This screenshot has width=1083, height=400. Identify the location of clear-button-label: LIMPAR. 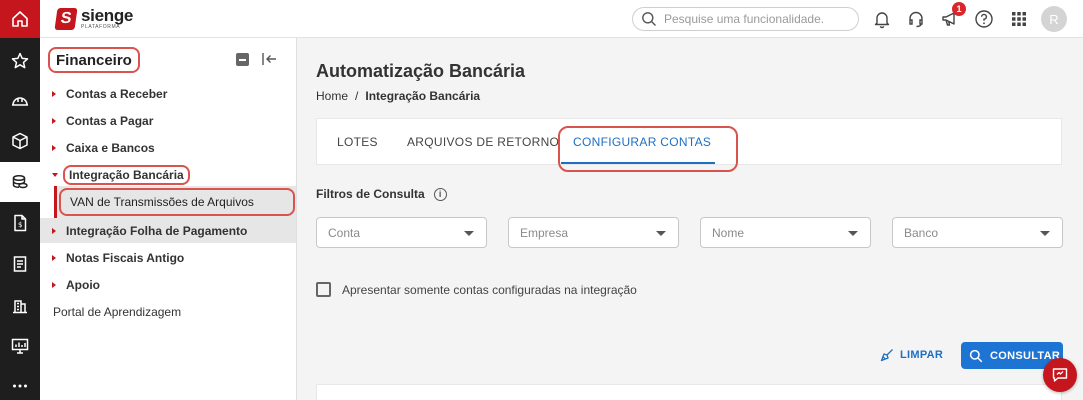
(922, 355).